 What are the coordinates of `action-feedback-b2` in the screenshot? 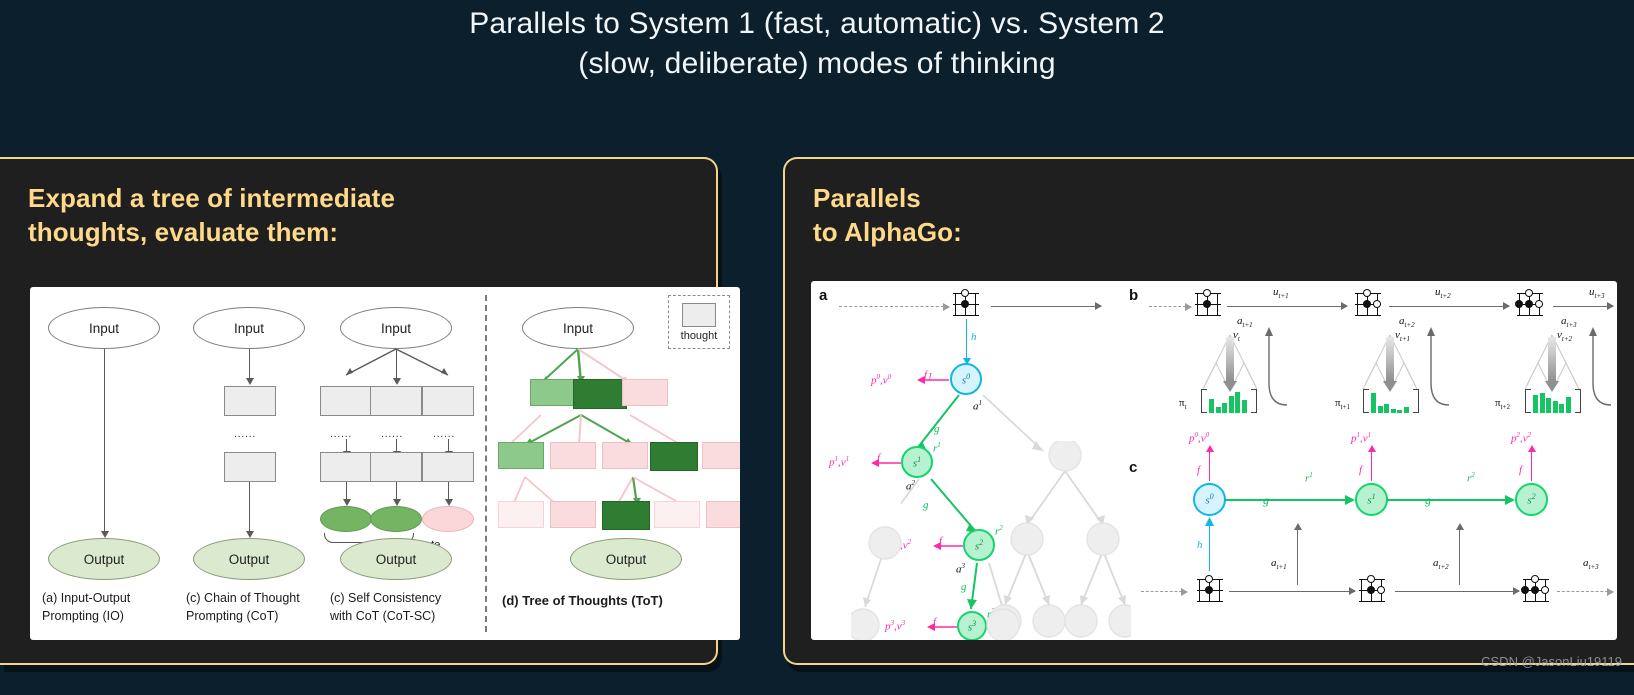 It's located at (1438, 366).